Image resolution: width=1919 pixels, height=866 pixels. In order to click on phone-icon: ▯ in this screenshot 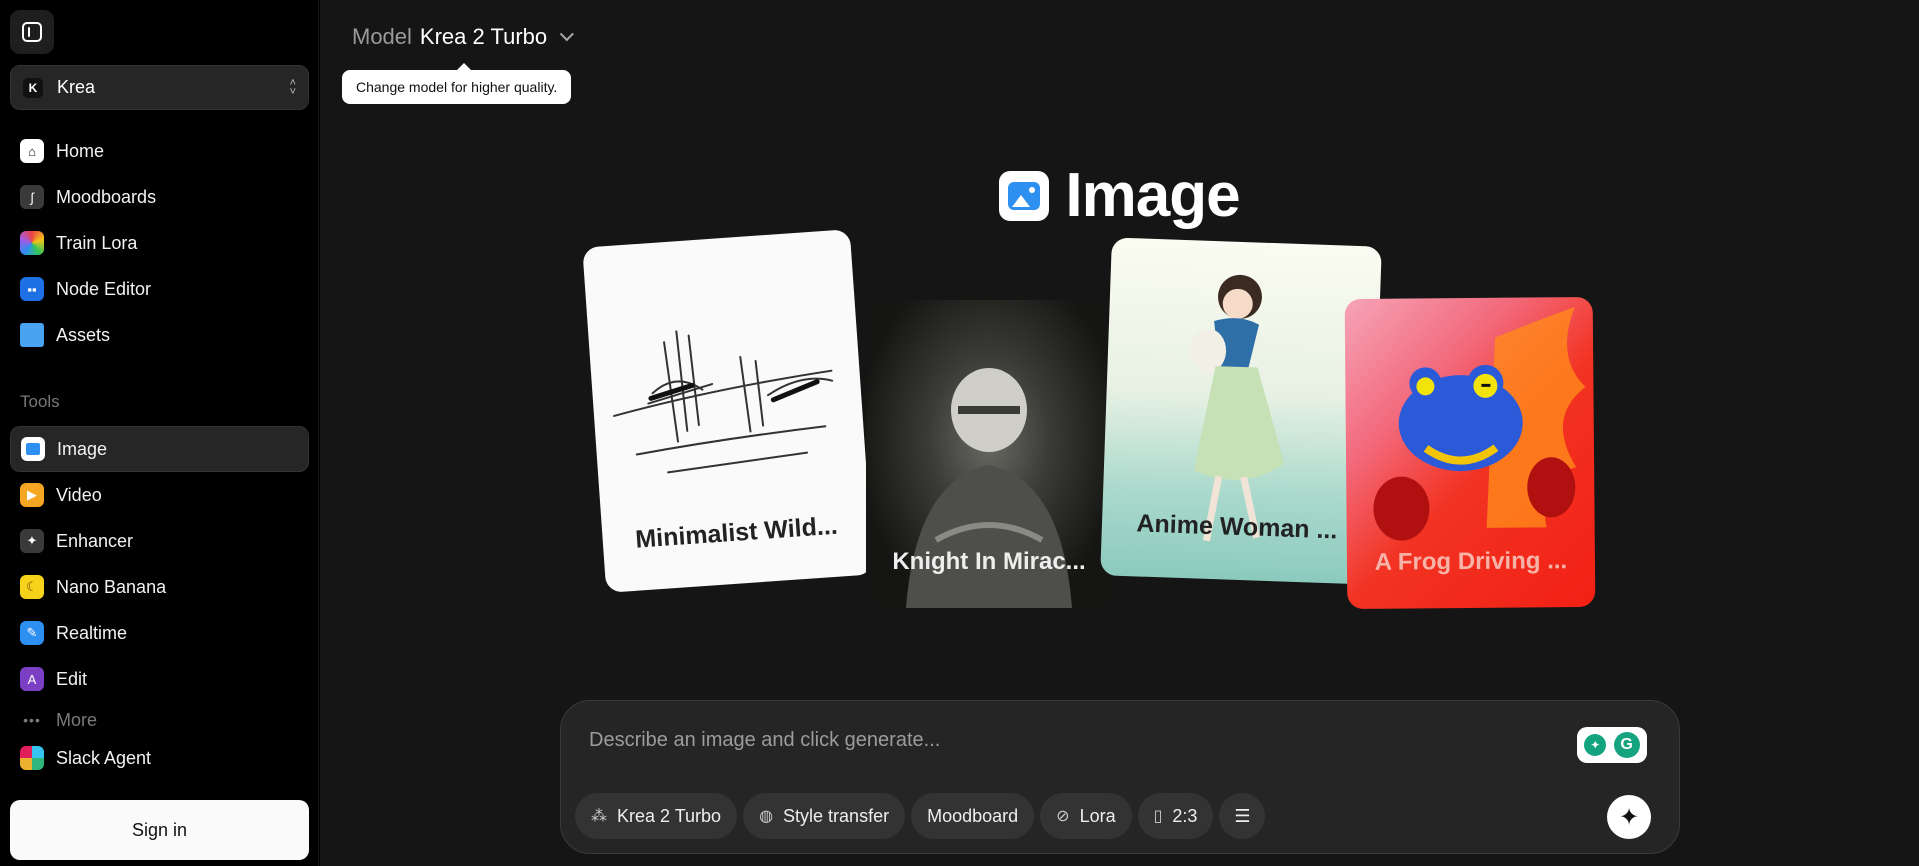, I will do `click(1158, 816)`.